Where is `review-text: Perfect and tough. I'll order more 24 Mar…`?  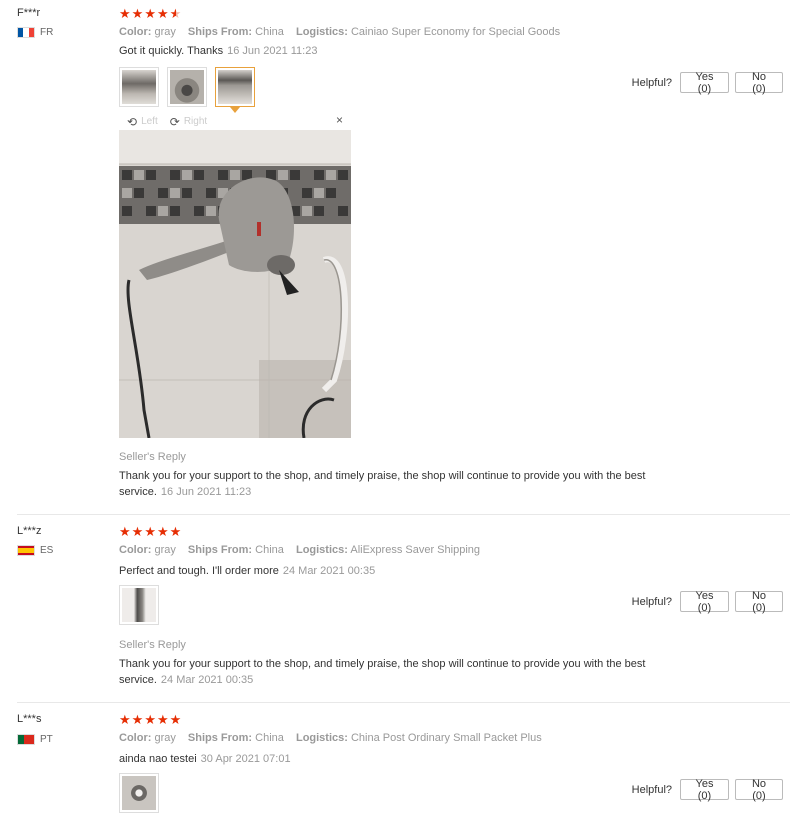
review-text: Perfect and tough. I'll order more 24 Mar… is located at coordinates (247, 571).